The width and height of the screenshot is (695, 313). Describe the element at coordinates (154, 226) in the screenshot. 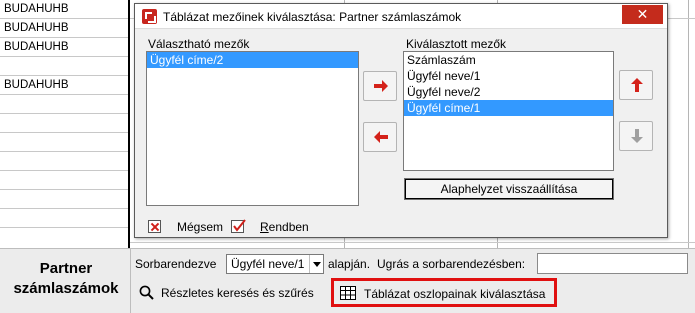

I see `cancel-x-icon` at that location.